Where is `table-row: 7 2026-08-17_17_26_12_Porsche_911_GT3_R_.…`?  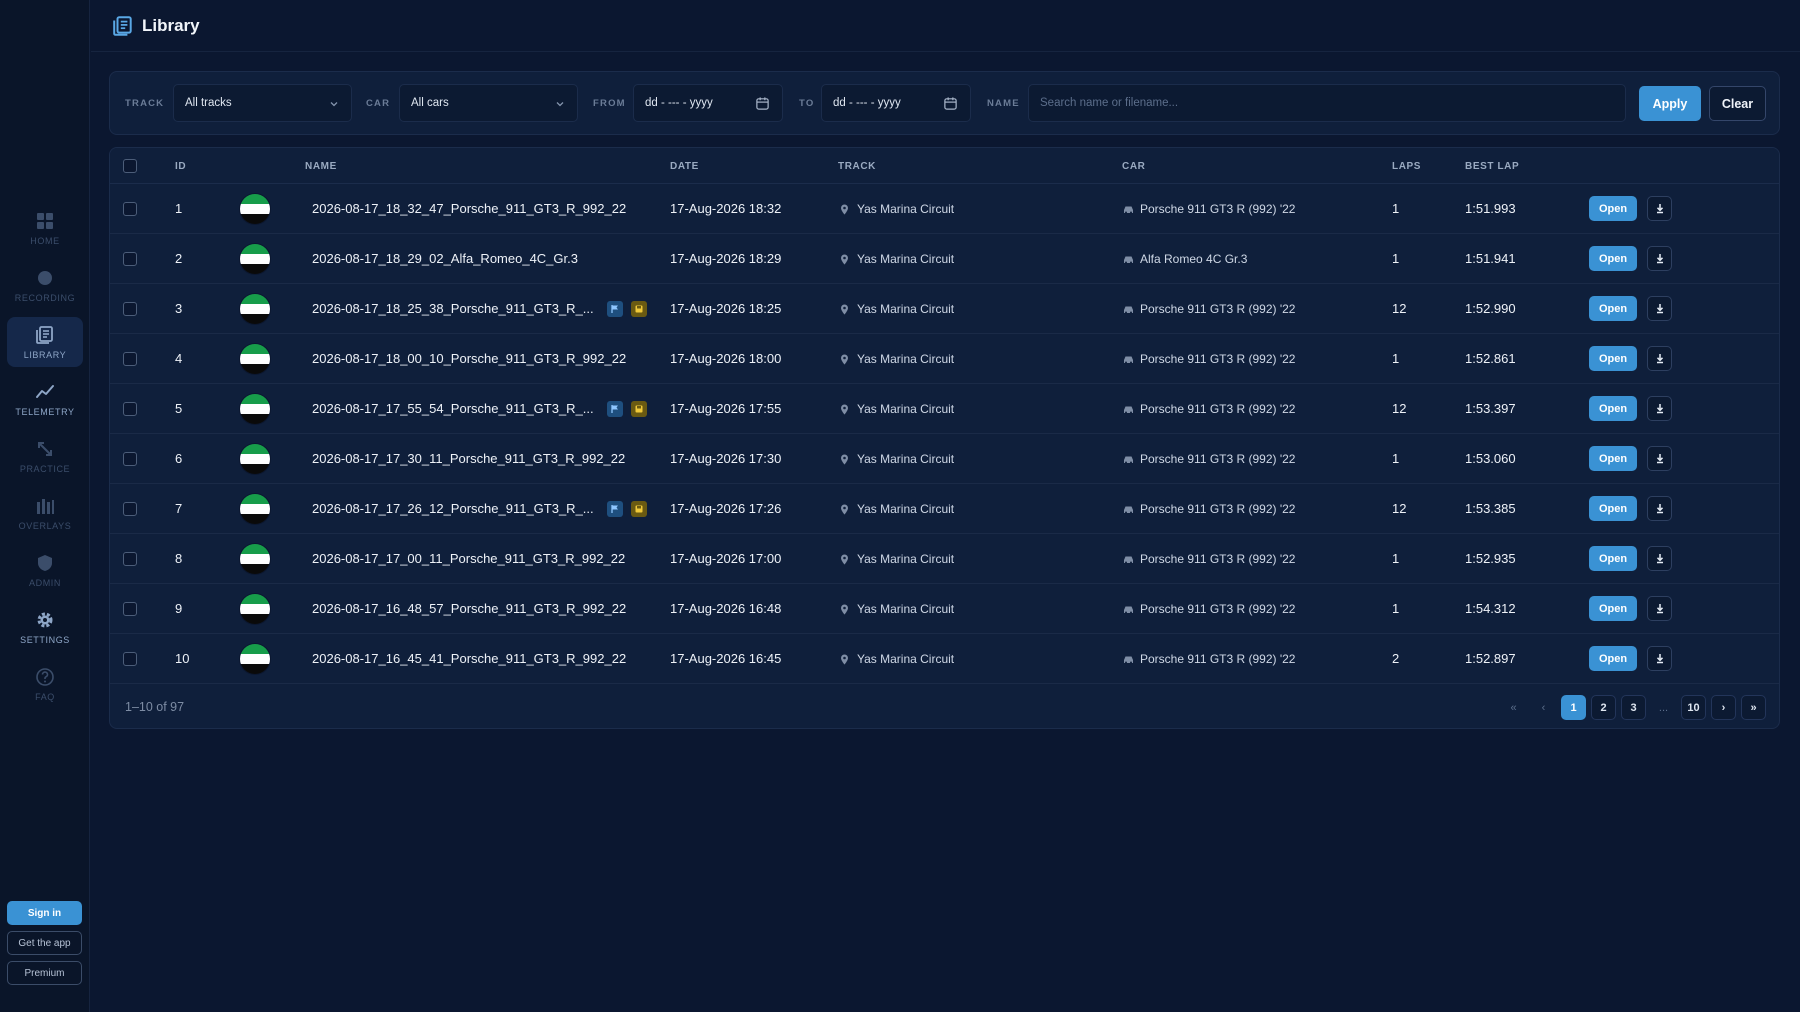 table-row: 7 2026-08-17_17_26_12_Porsche_911_GT3_R_.… is located at coordinates (944, 509).